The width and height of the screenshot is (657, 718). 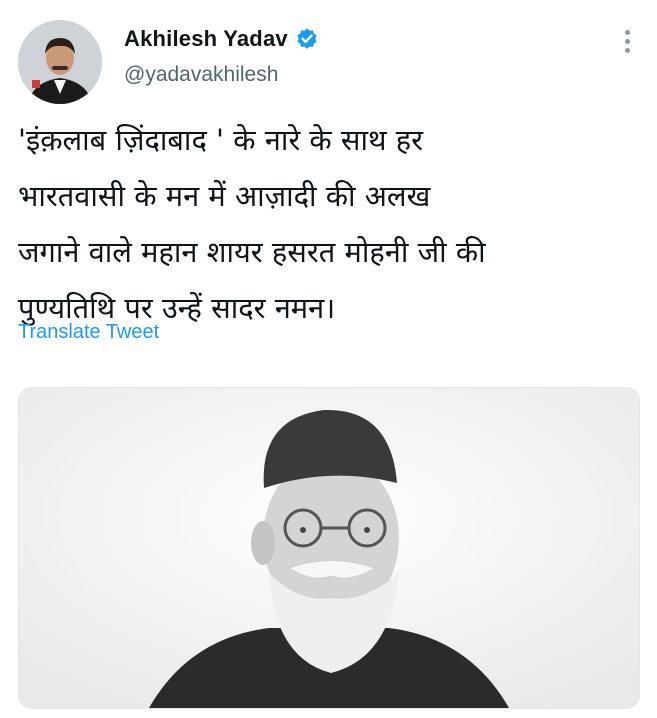 I want to click on avatar-image, so click(x=60, y=62).